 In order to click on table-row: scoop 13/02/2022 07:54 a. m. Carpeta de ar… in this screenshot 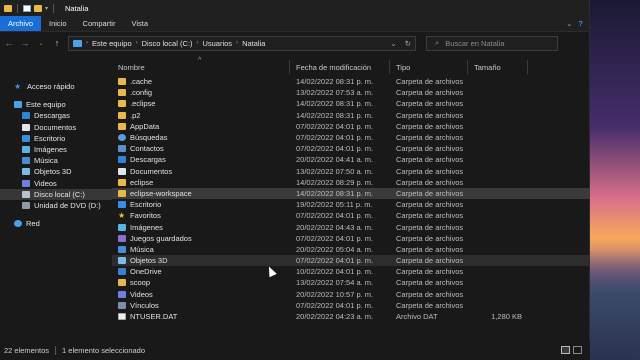, I will do `click(351, 282)`.